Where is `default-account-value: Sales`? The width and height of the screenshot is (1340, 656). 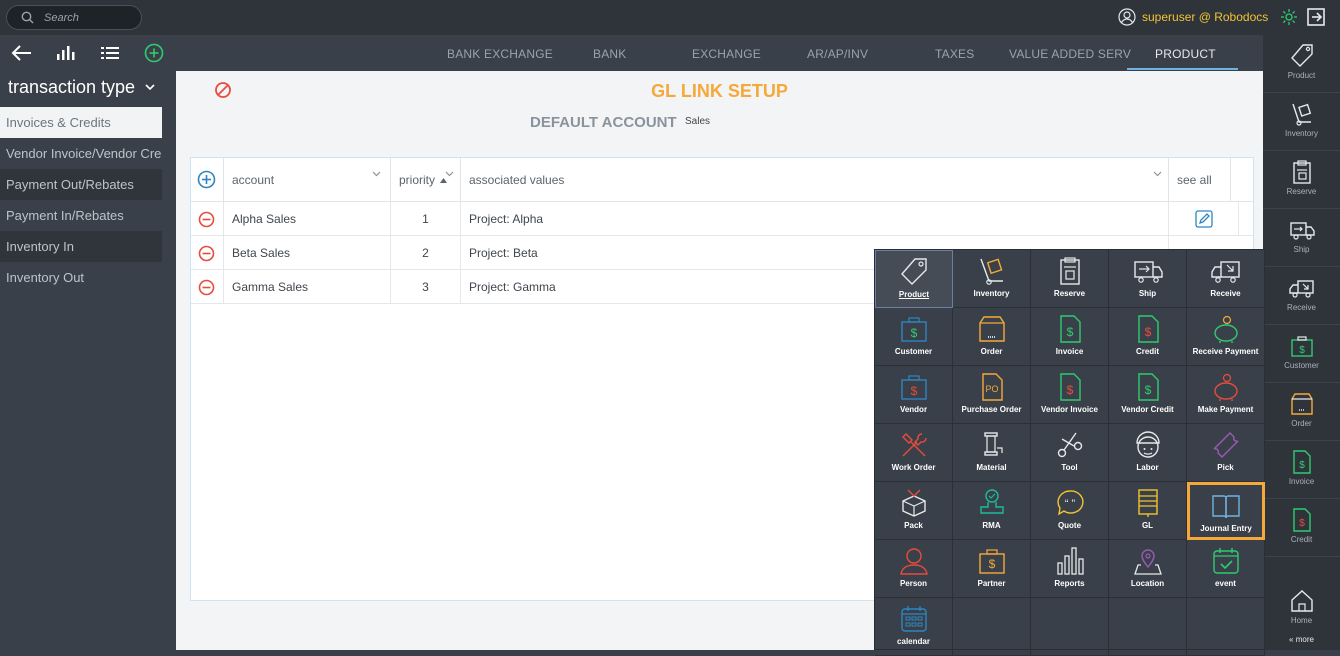
default-account-value: Sales is located at coordinates (697, 121).